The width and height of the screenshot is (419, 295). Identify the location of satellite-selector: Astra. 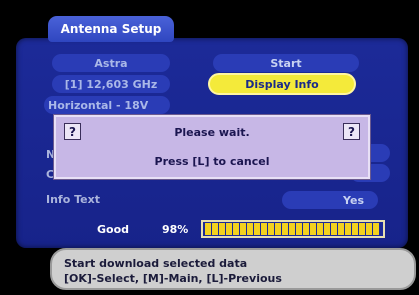
(111, 63).